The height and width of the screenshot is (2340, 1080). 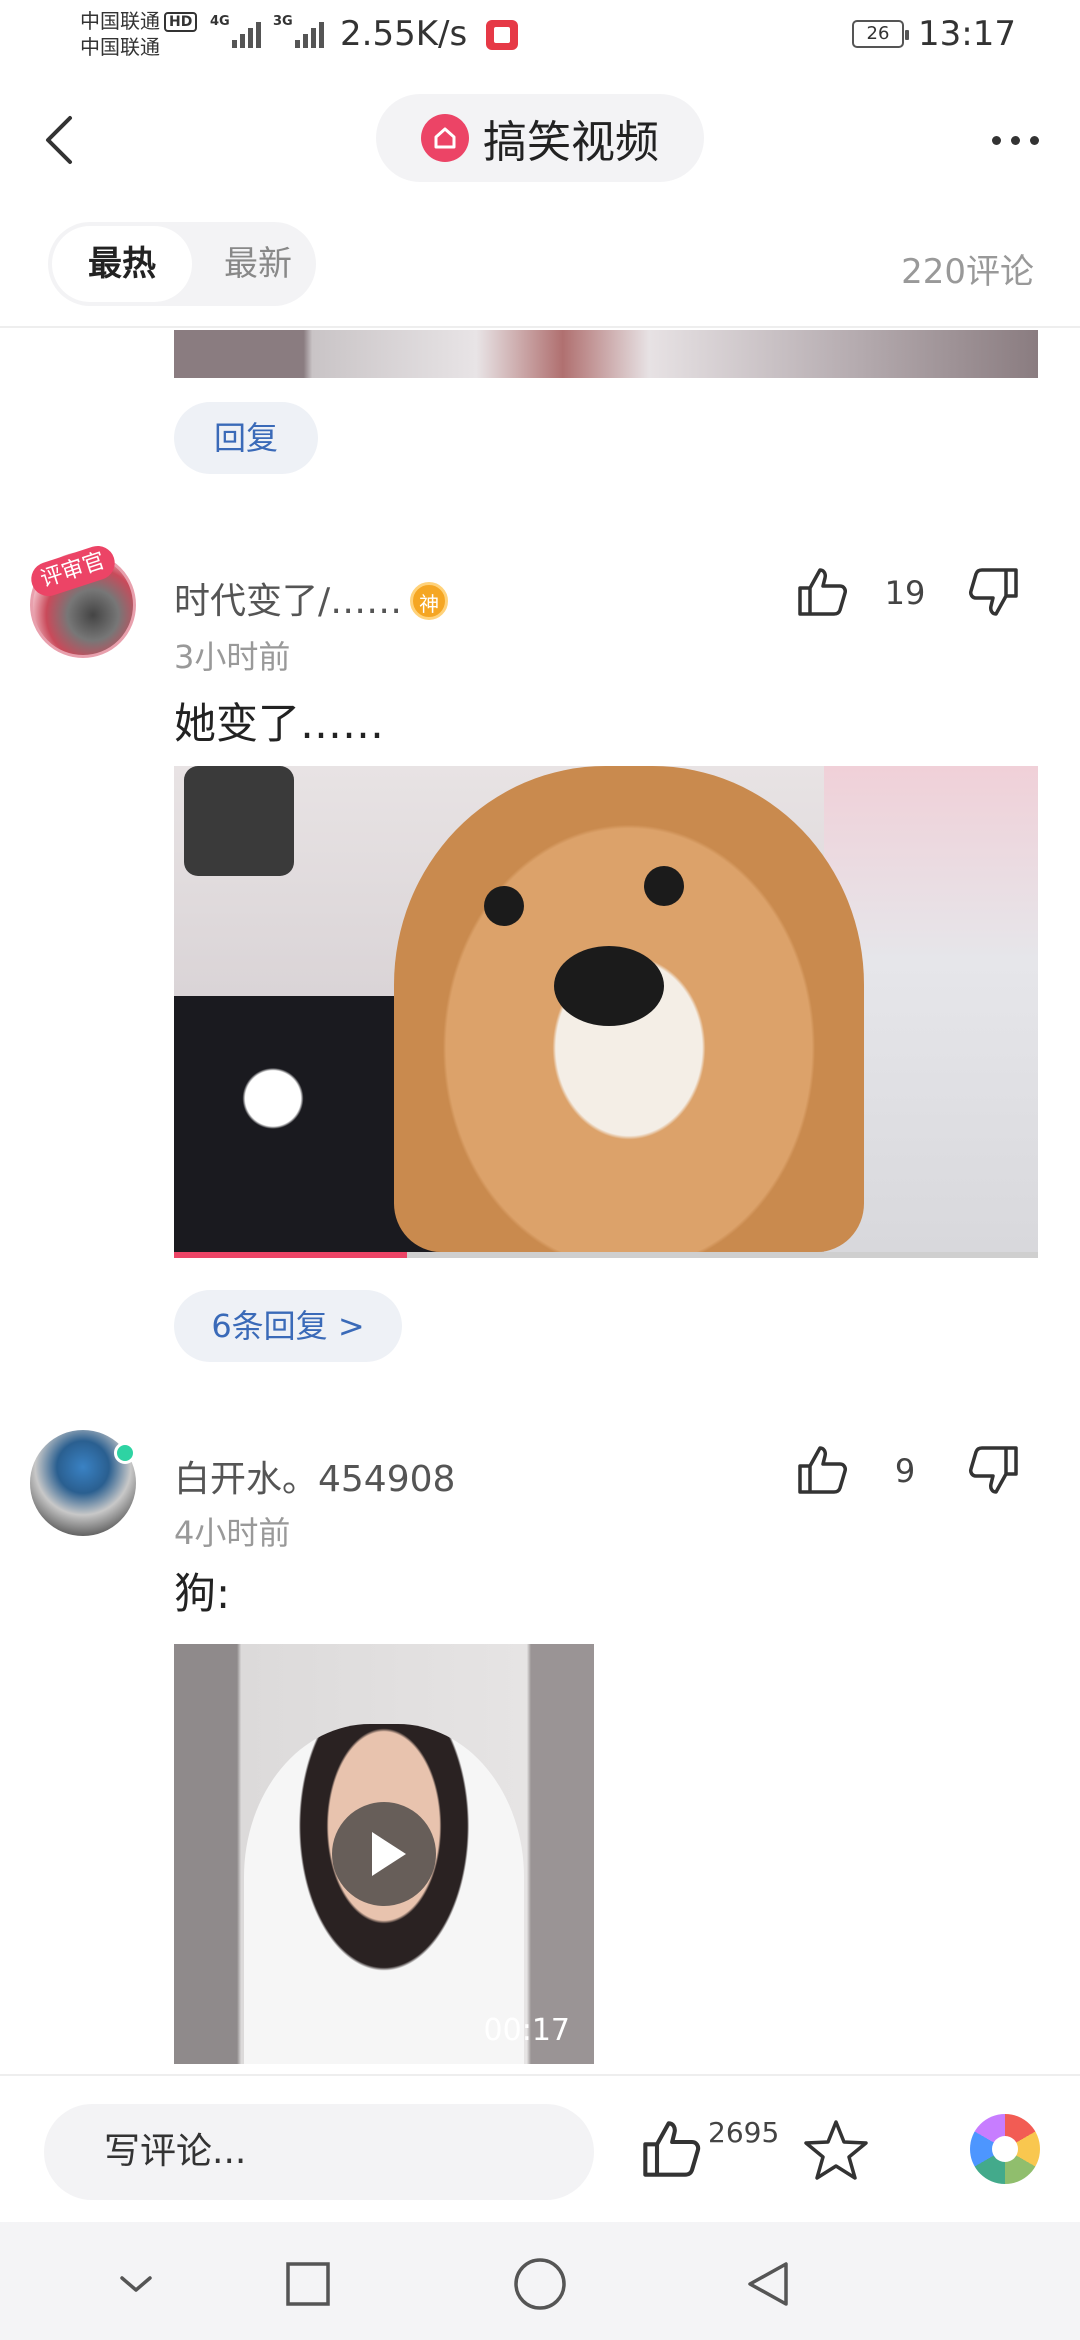 I want to click on username: 白开水。454908, so click(x=314, y=1476).